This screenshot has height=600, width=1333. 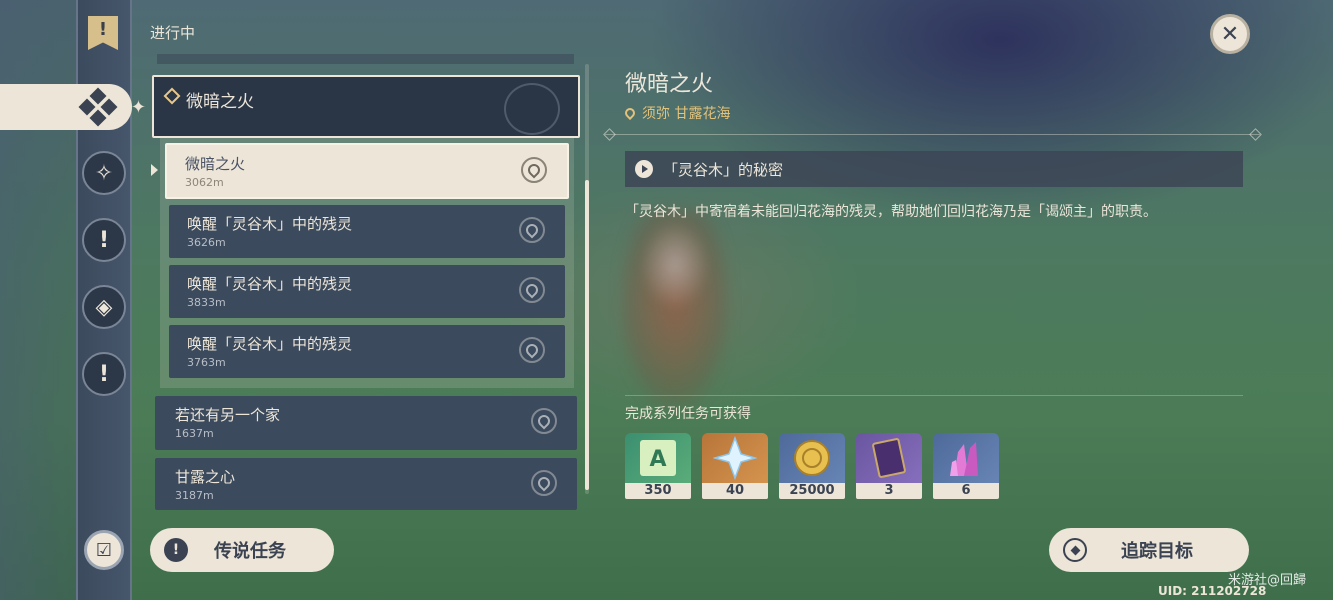 I want to click on tab-commissions: !, so click(x=104, y=374).